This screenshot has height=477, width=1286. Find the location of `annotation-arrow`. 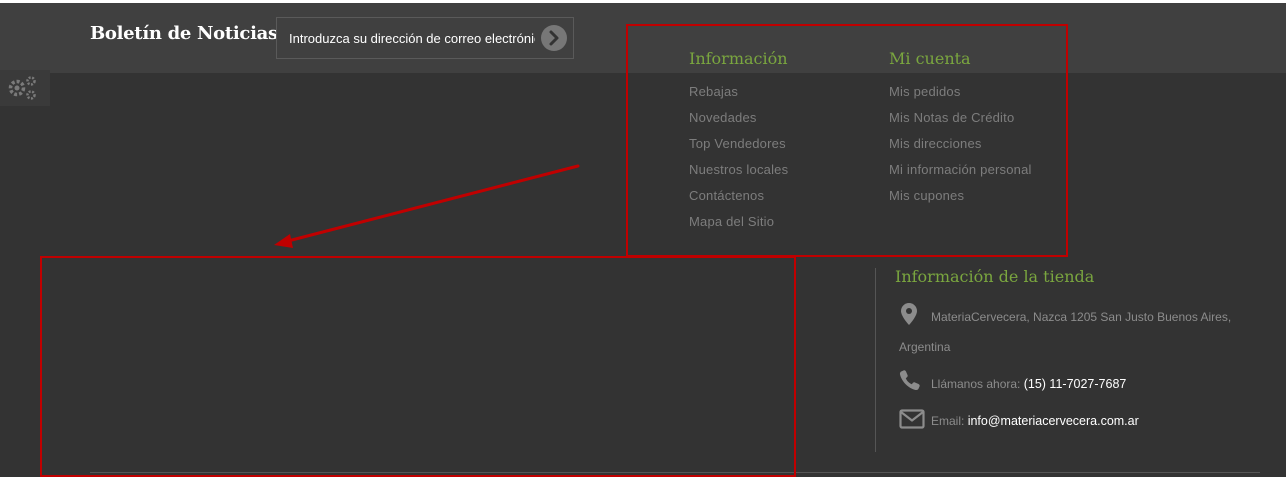

annotation-arrow is located at coordinates (427, 206).